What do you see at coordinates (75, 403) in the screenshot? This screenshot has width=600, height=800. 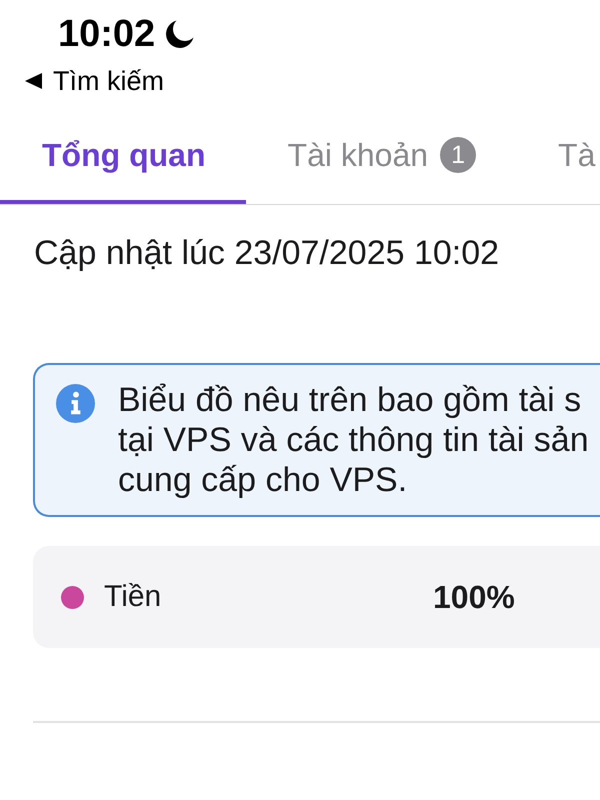 I see `info-icon` at bounding box center [75, 403].